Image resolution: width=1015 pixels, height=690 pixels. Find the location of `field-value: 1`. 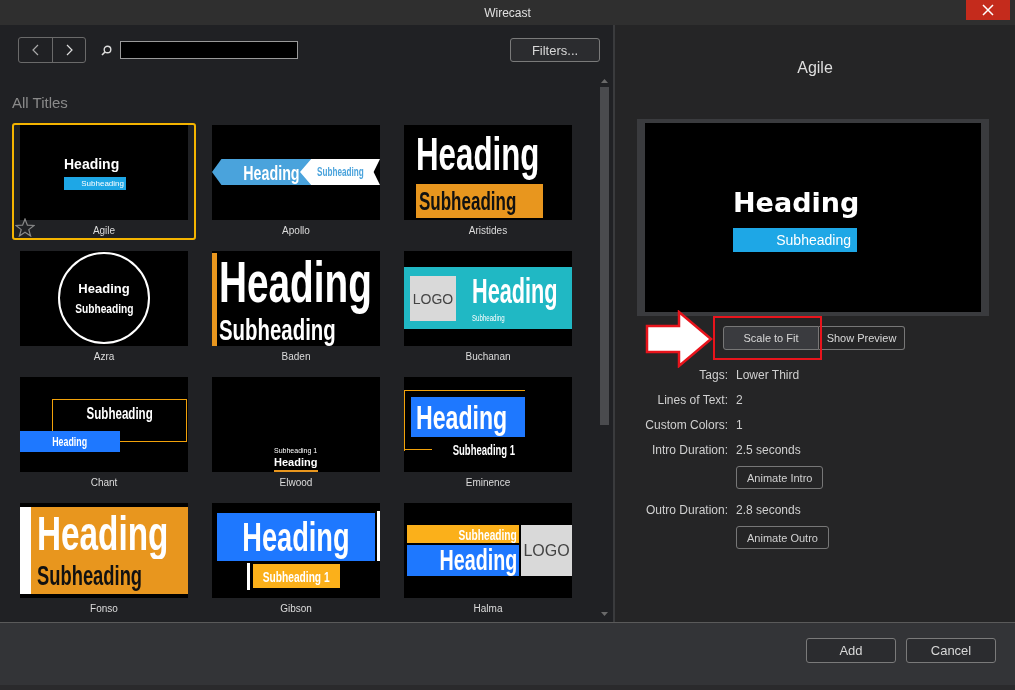

field-value: 1 is located at coordinates (739, 425).